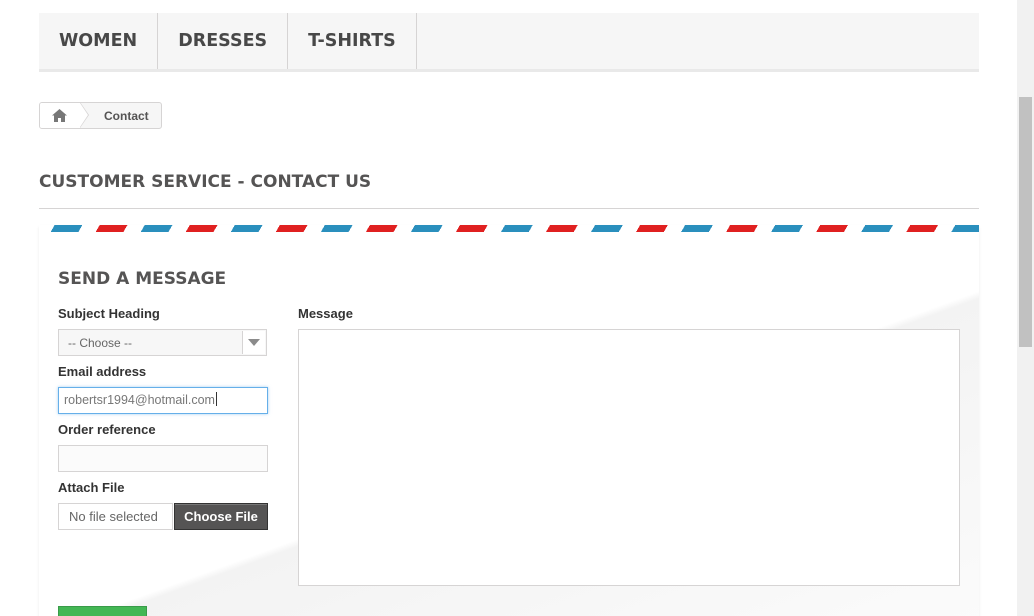 The width and height of the screenshot is (1034, 616). Describe the element at coordinates (126, 115) in the screenshot. I see `breadcrumb-current: Contact` at that location.